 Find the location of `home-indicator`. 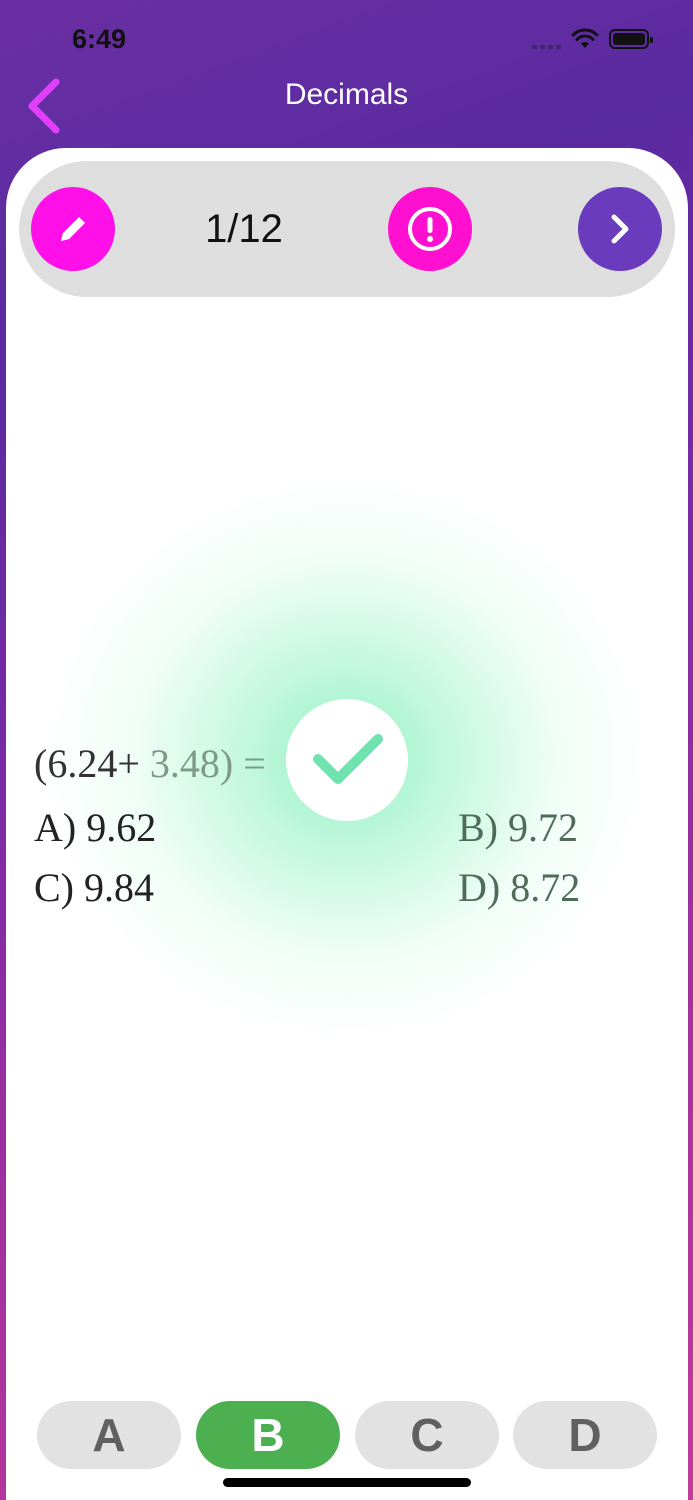

home-indicator is located at coordinates (347, 1482).